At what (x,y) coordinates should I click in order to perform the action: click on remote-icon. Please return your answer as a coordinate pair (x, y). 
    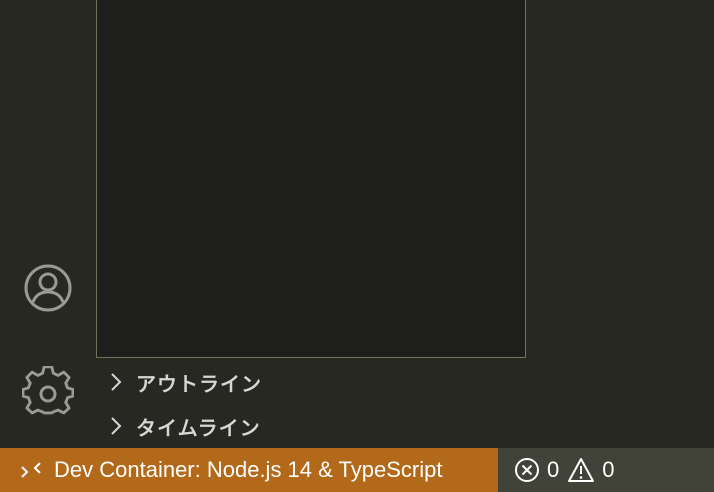
    Looking at the image, I should click on (36, 470).